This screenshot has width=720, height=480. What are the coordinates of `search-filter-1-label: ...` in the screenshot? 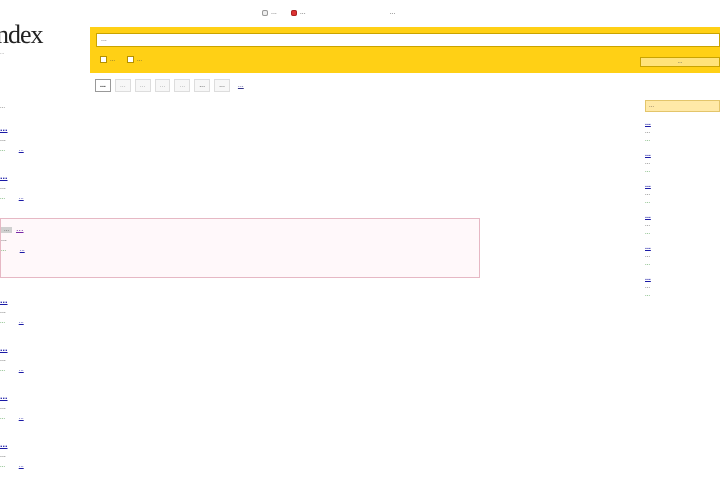 It's located at (113, 59).